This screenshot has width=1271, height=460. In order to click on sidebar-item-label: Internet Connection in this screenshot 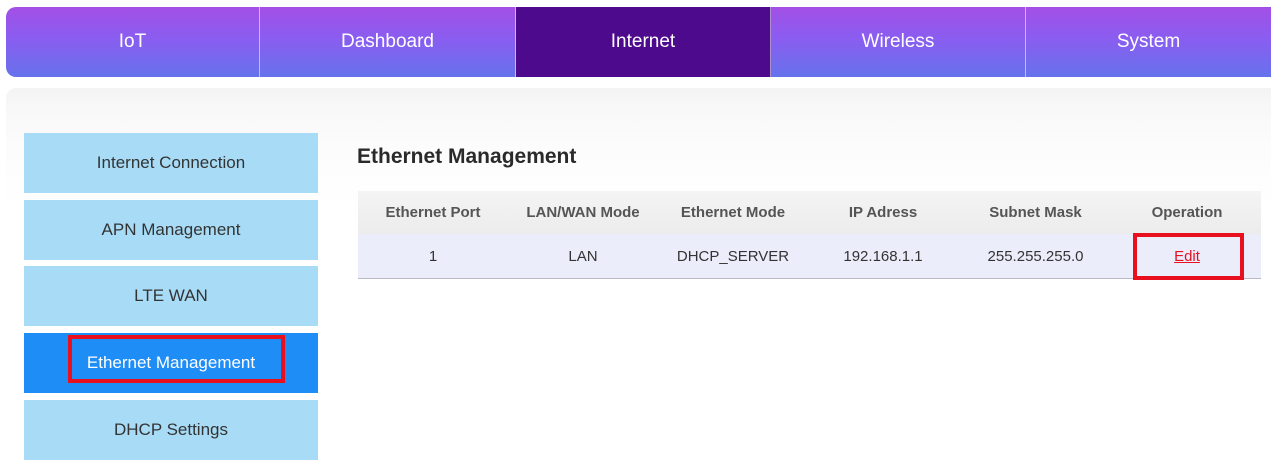, I will do `click(171, 162)`.